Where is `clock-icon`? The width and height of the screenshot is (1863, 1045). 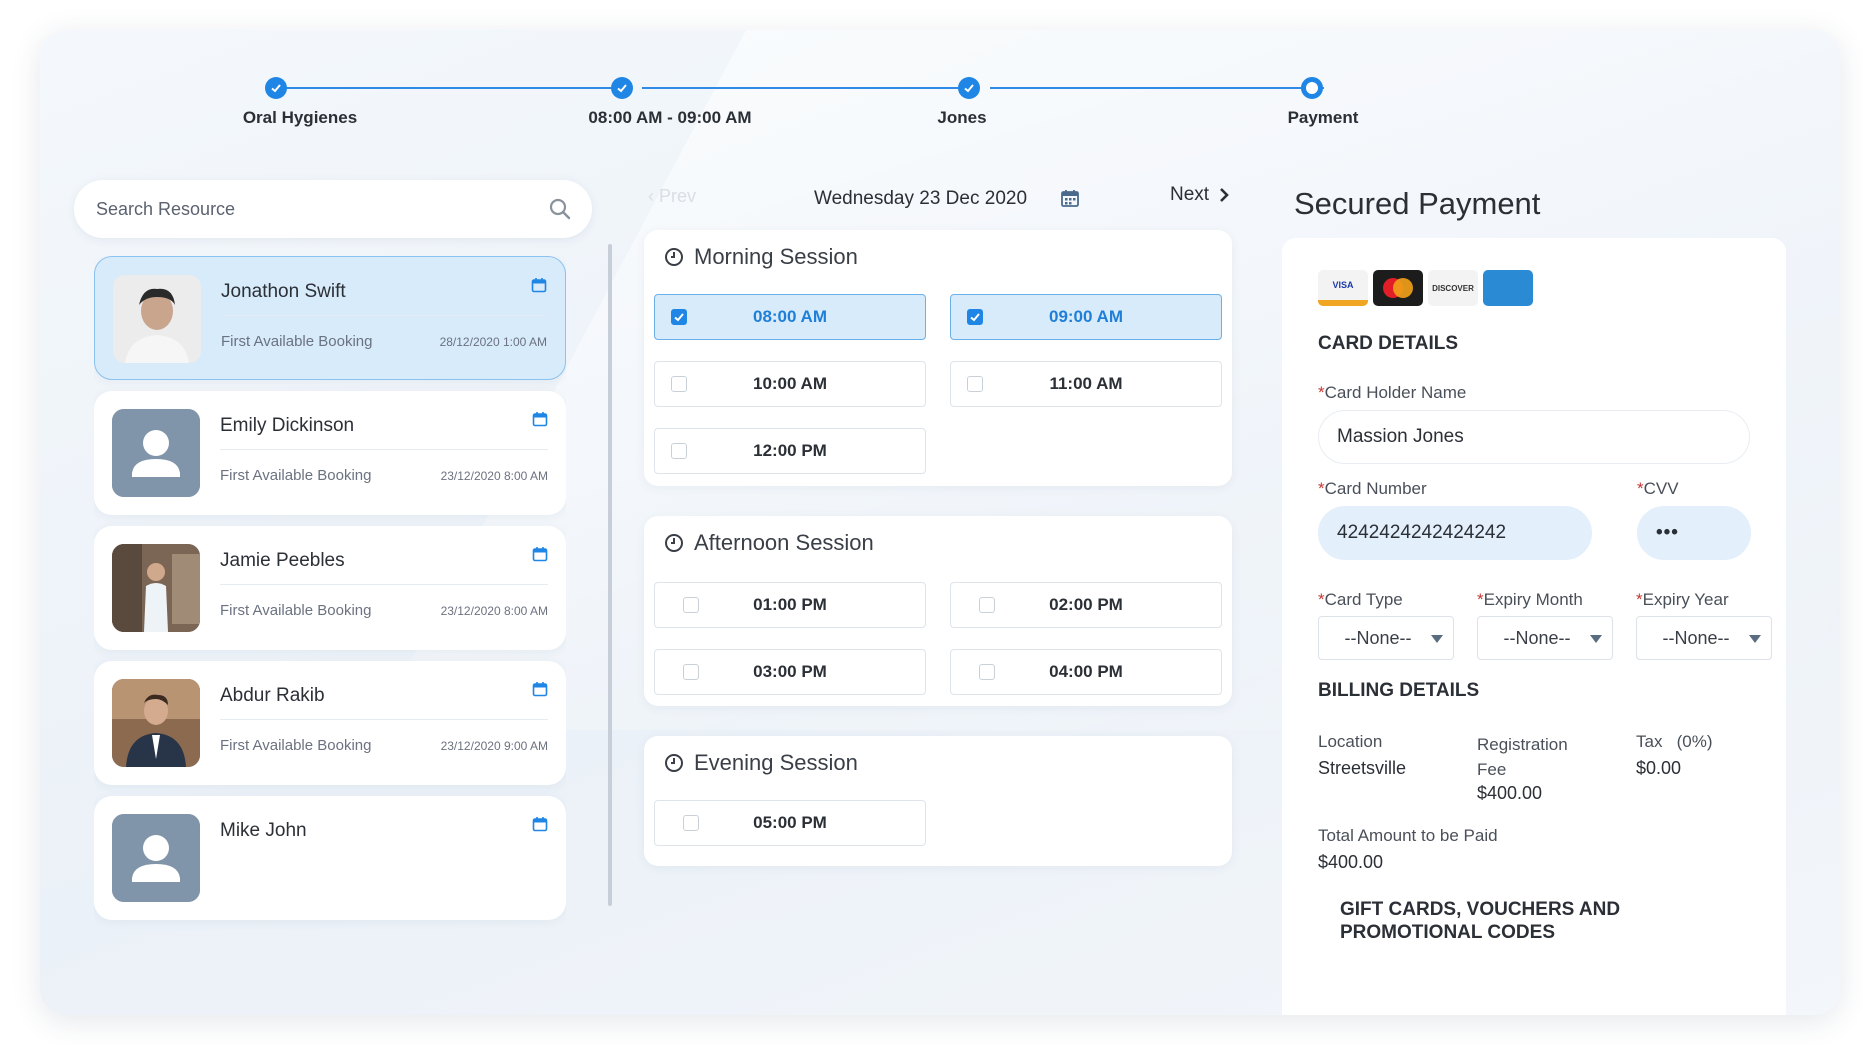 clock-icon is located at coordinates (674, 543).